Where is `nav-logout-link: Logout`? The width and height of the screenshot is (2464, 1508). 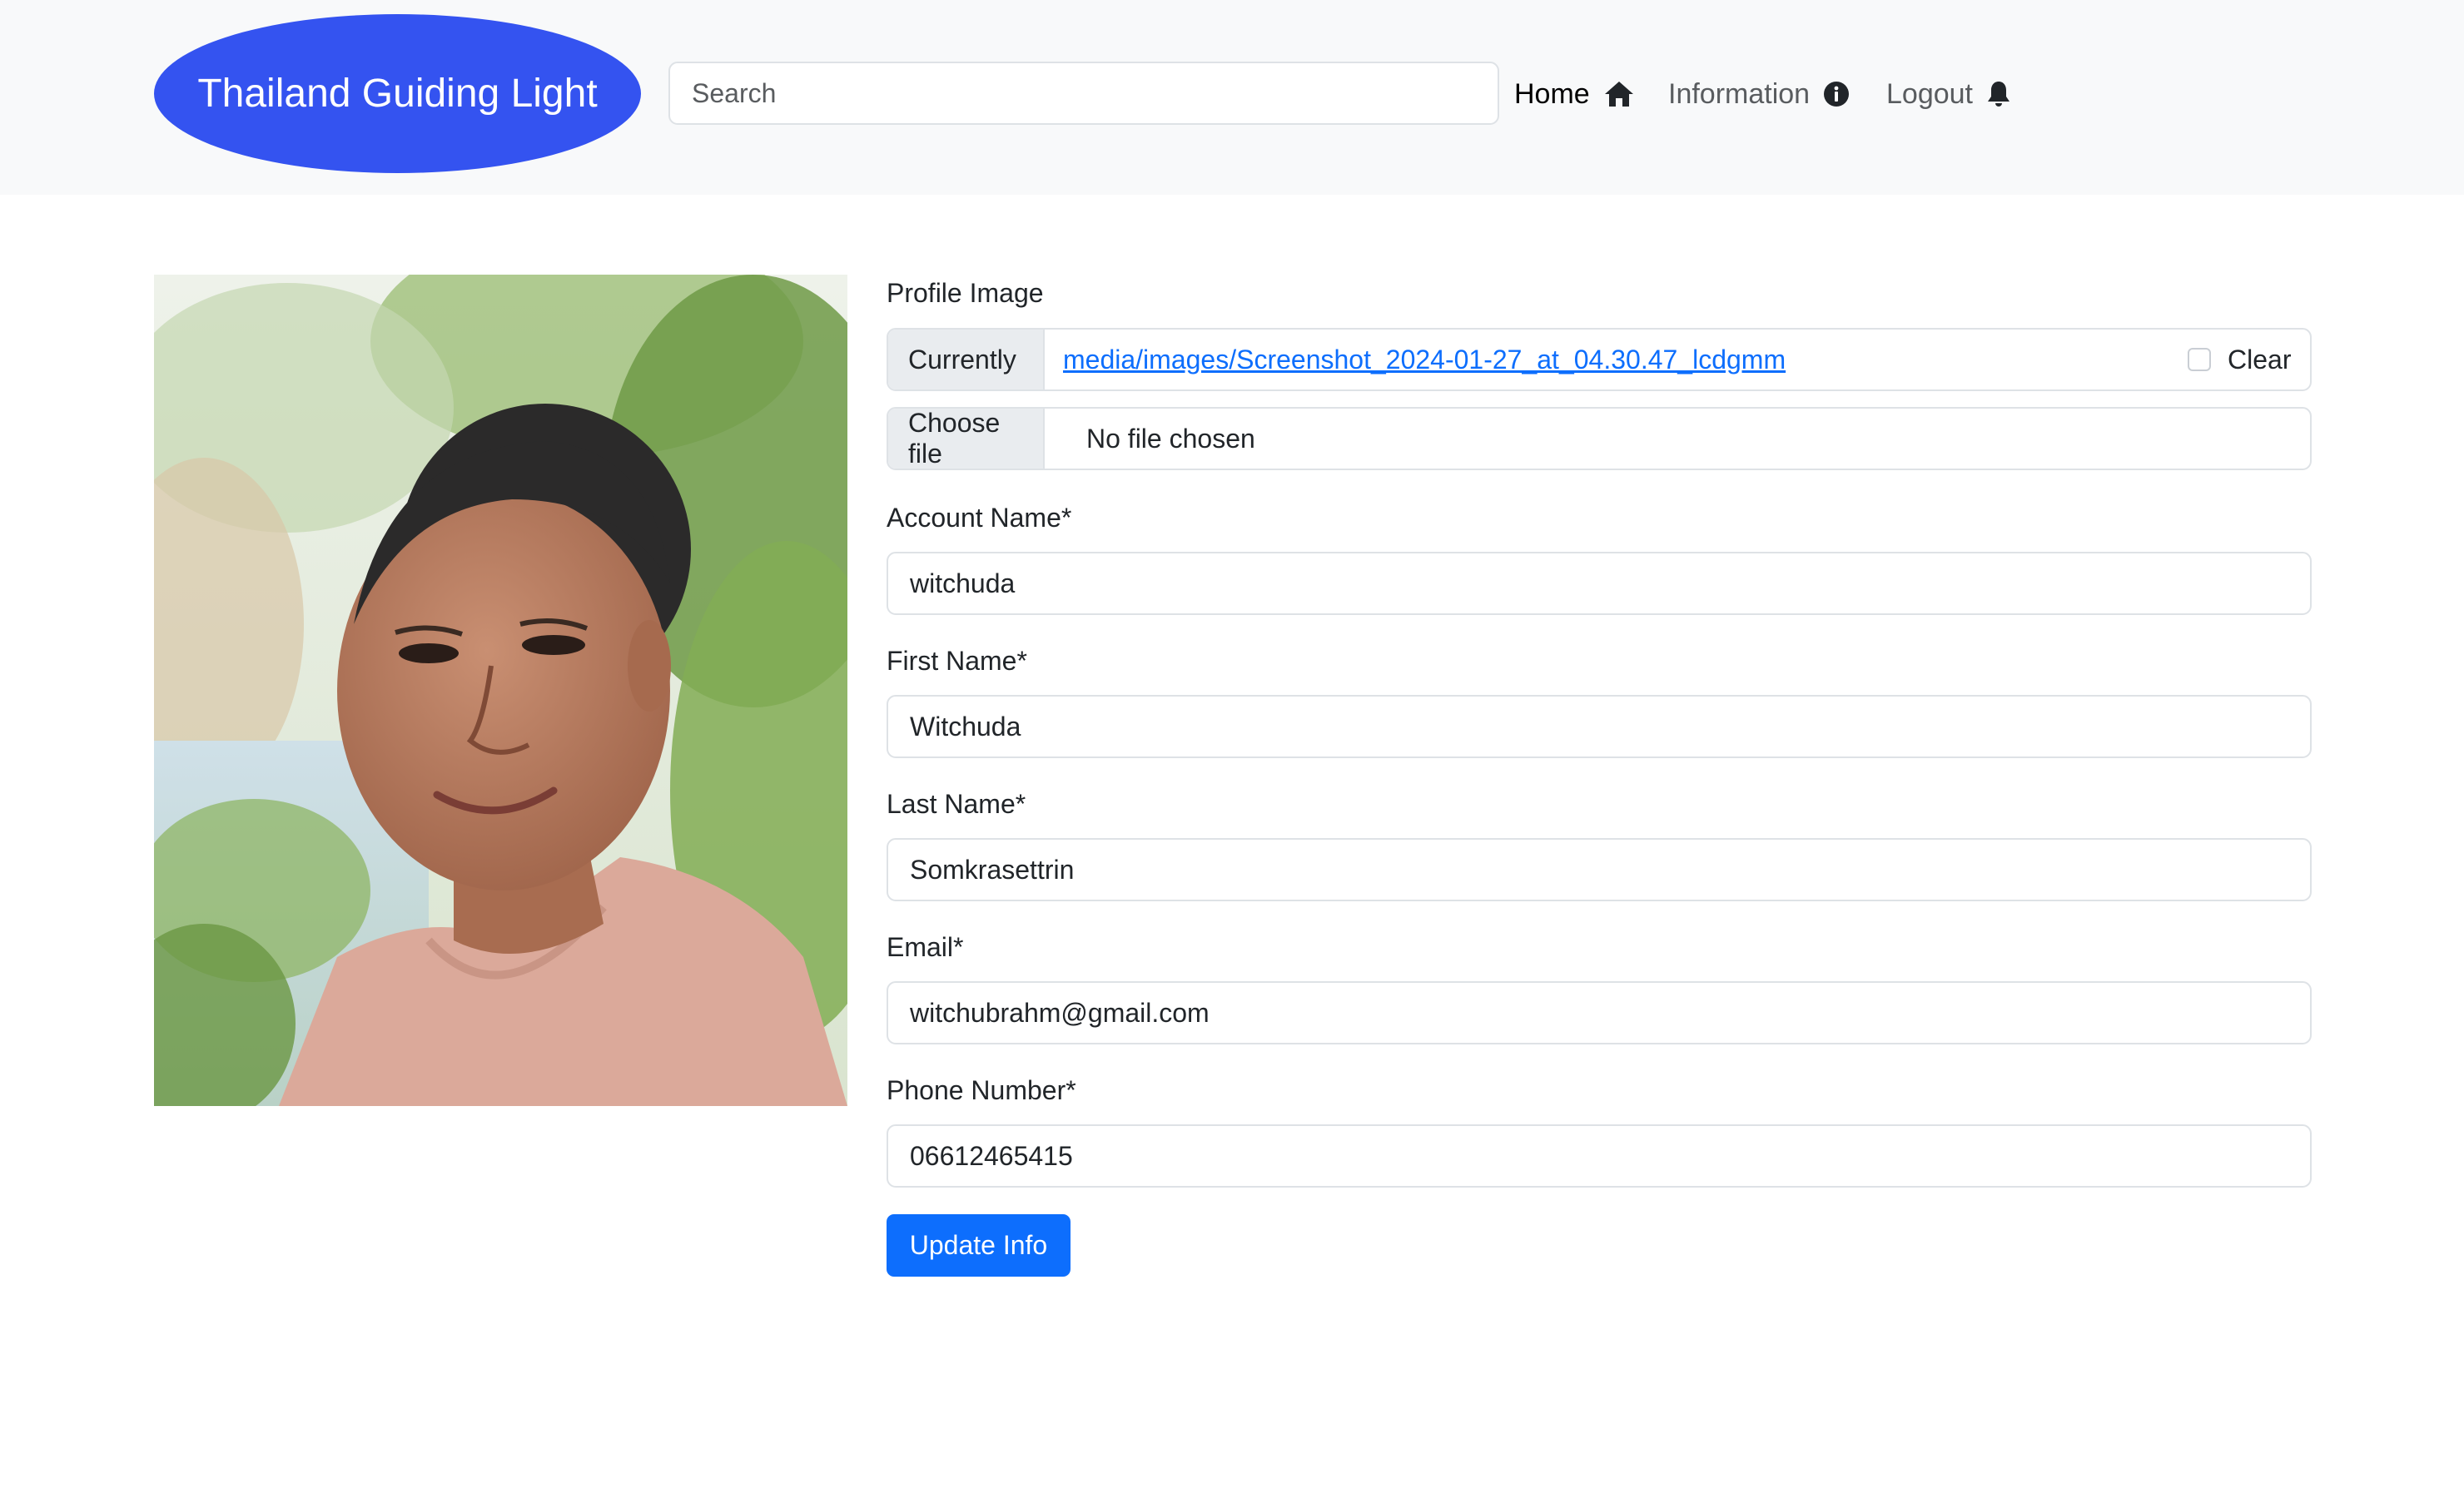
nav-logout-link: Logout is located at coordinates (1948, 94).